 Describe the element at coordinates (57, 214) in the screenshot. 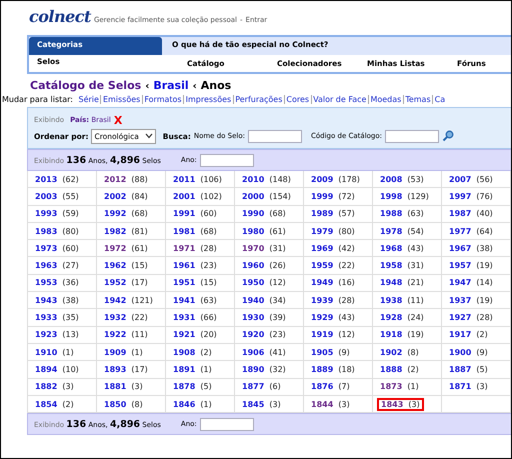

I see `year-link: 1993 (59)` at that location.